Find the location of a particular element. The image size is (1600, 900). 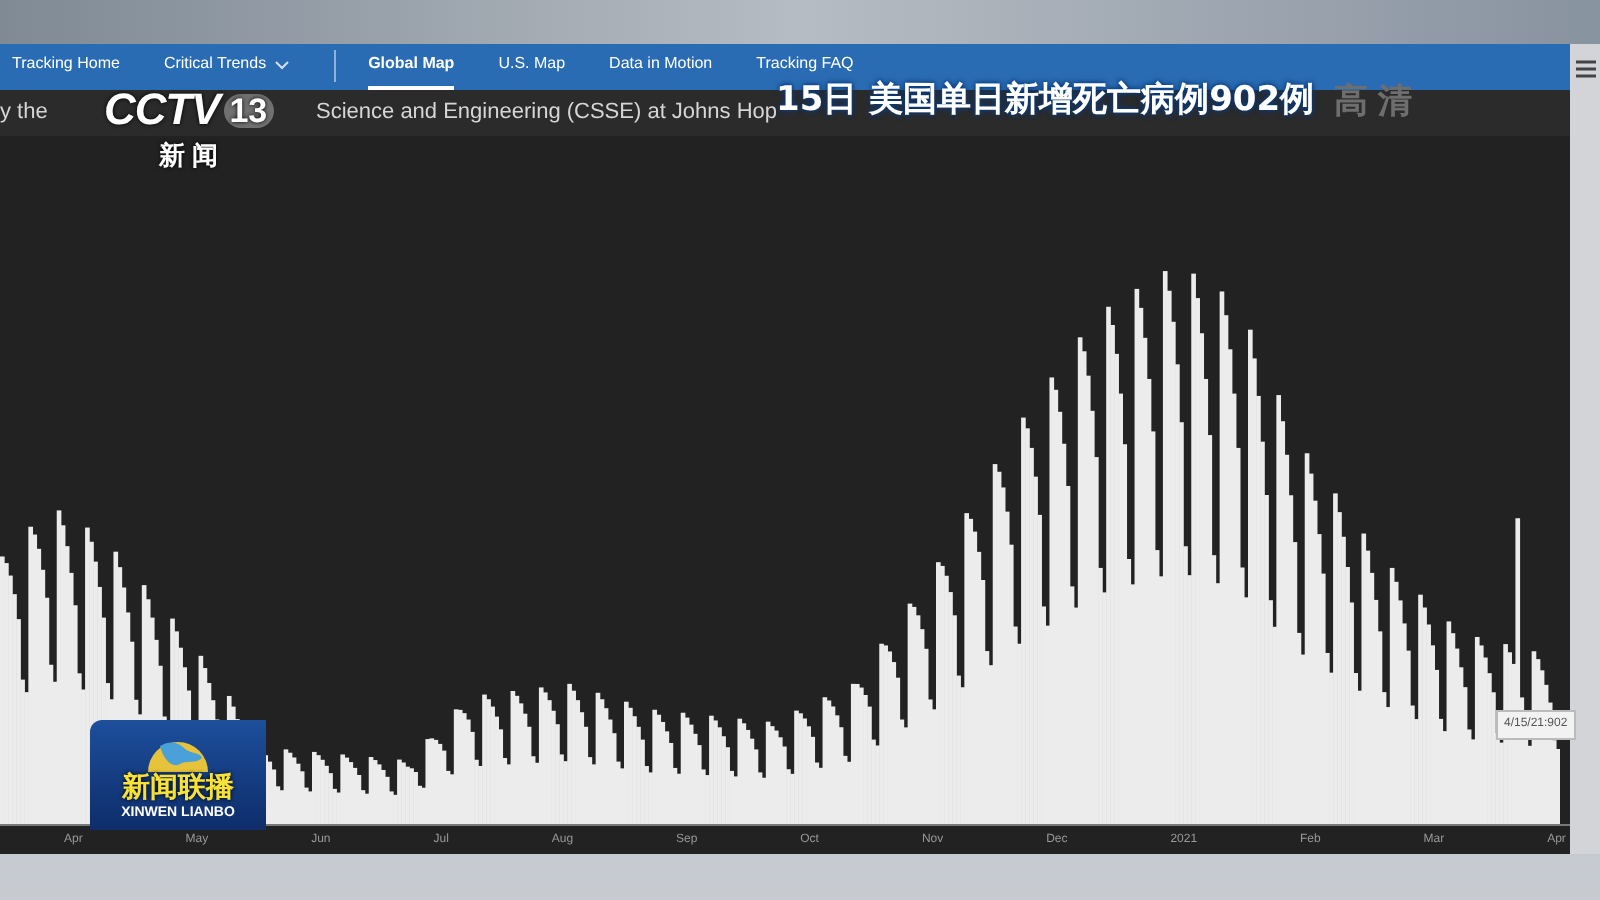

menu-icon is located at coordinates (1585, 69).